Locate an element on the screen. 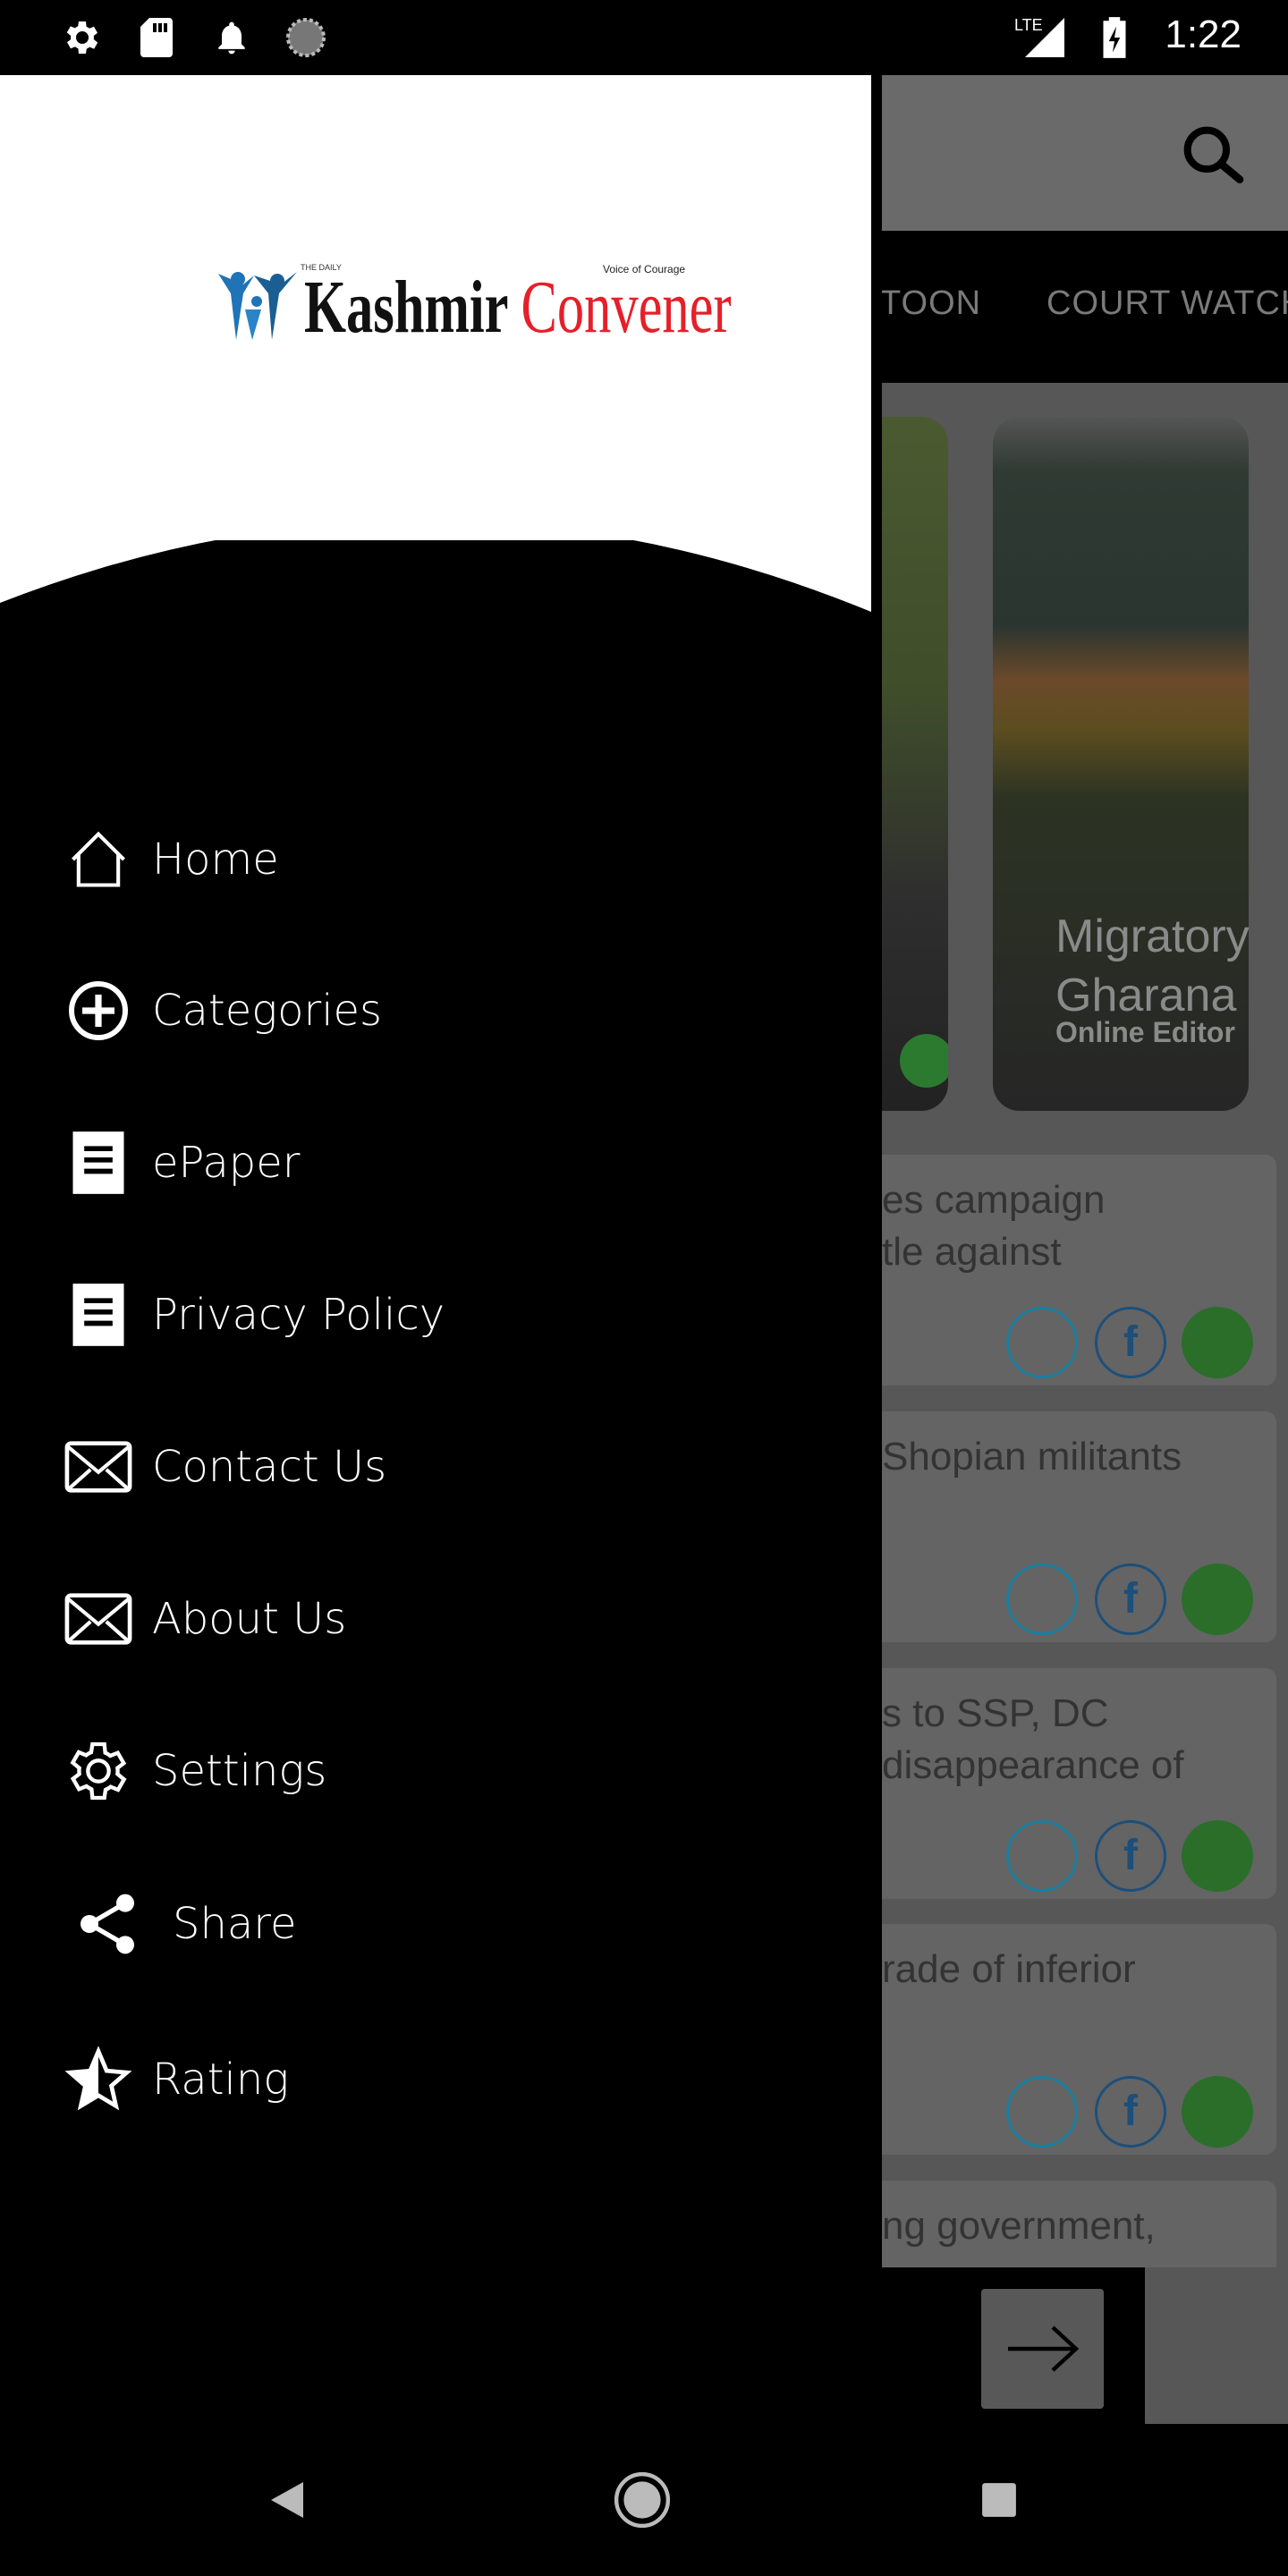 This screenshot has height=2576, width=1288. recents-button is located at coordinates (999, 2500).